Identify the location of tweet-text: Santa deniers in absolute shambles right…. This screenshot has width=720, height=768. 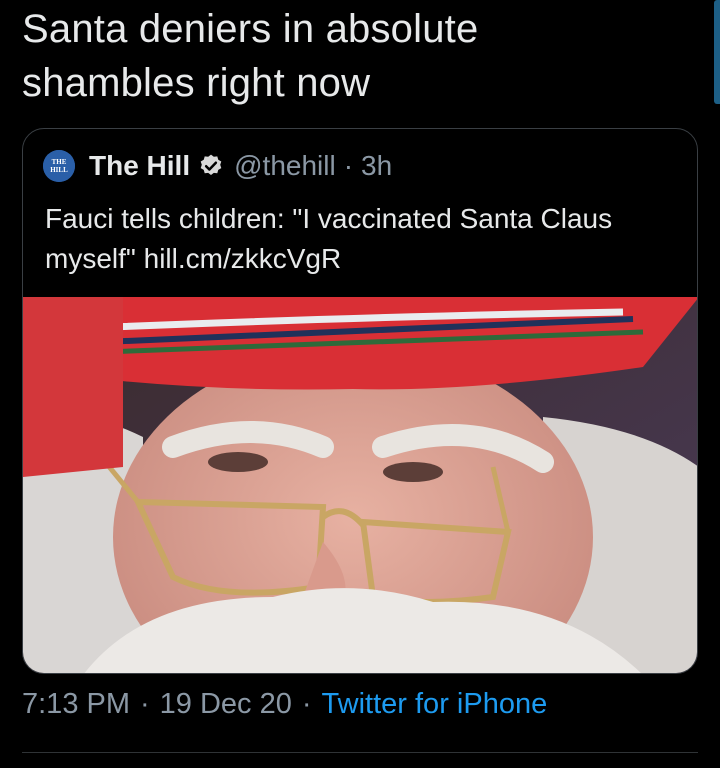
(250, 56).